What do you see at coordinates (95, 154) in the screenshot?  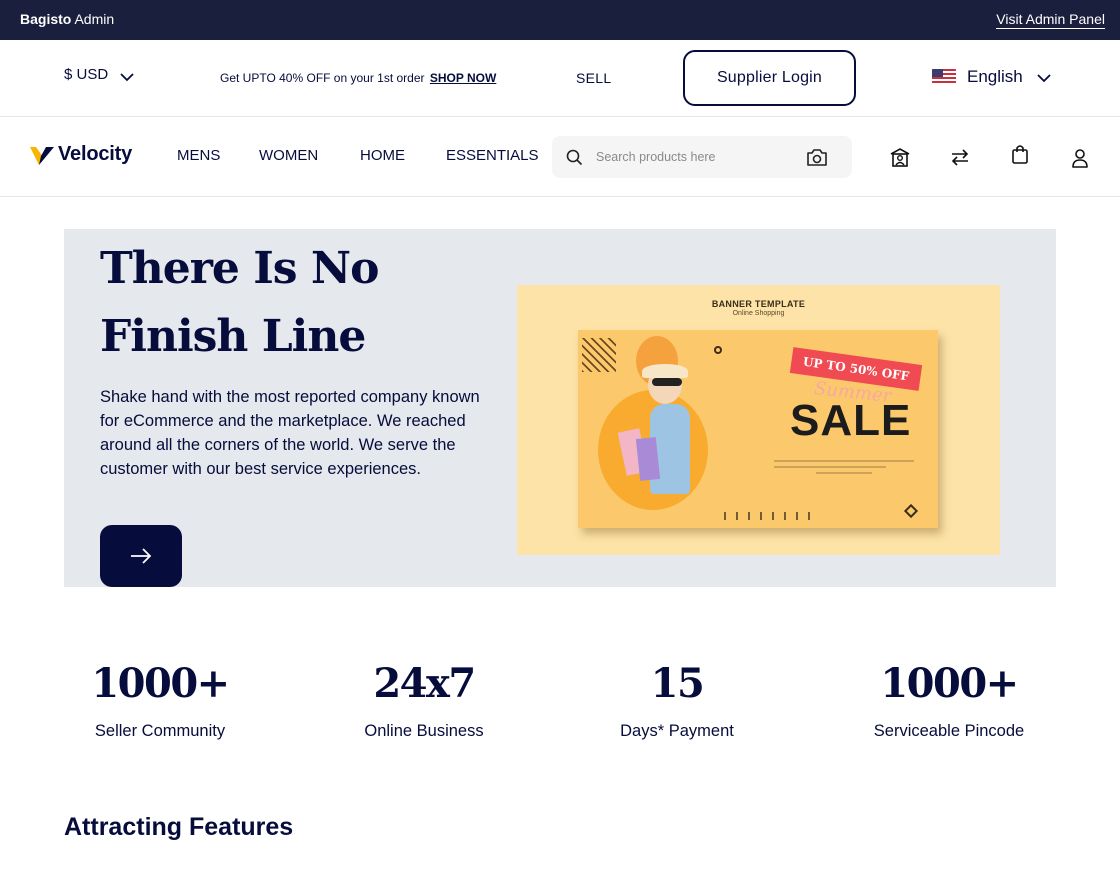 I see `logo-text: Velocity` at bounding box center [95, 154].